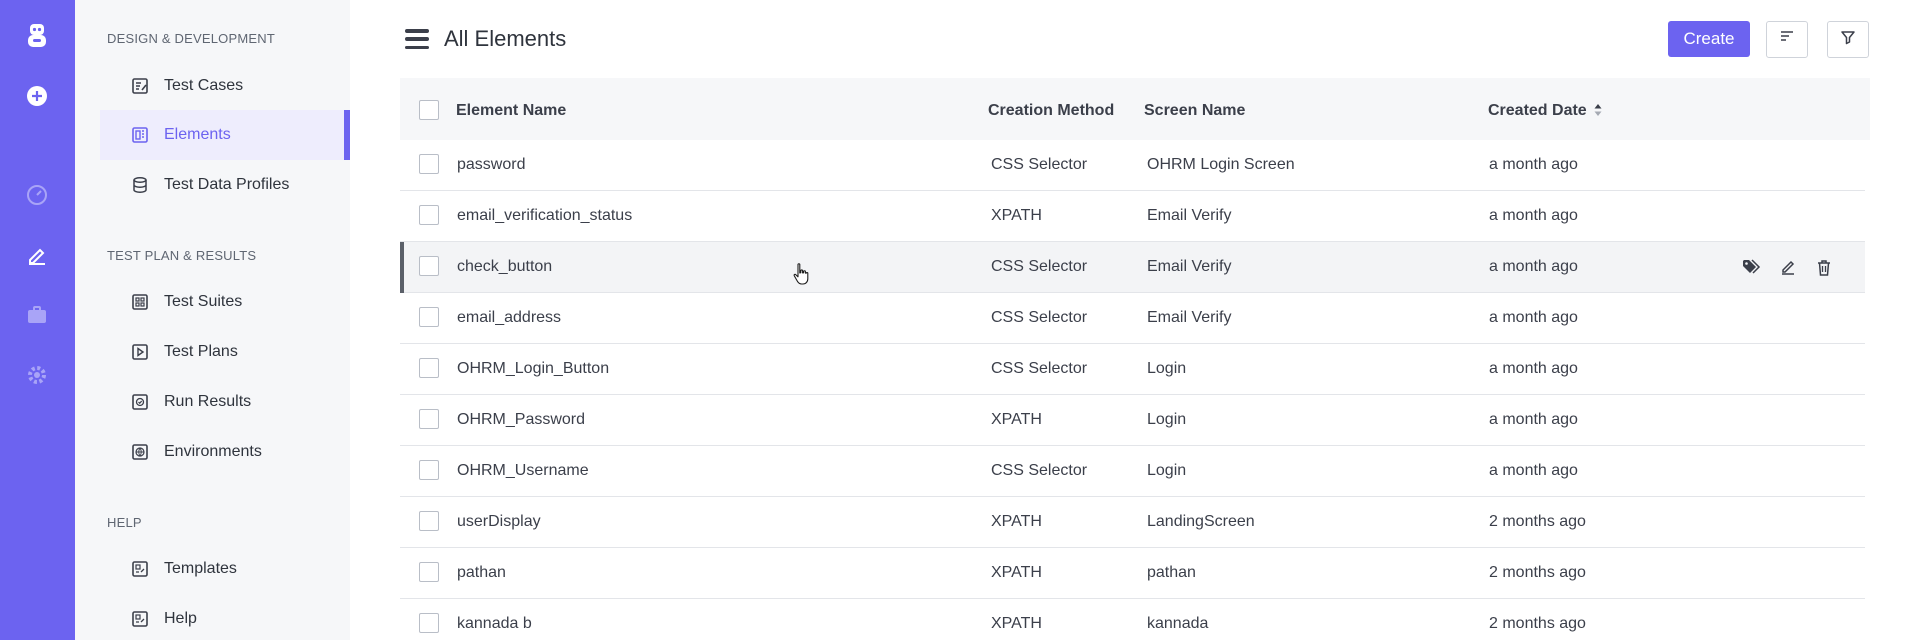  I want to click on sort-caret-icon, so click(1598, 110).